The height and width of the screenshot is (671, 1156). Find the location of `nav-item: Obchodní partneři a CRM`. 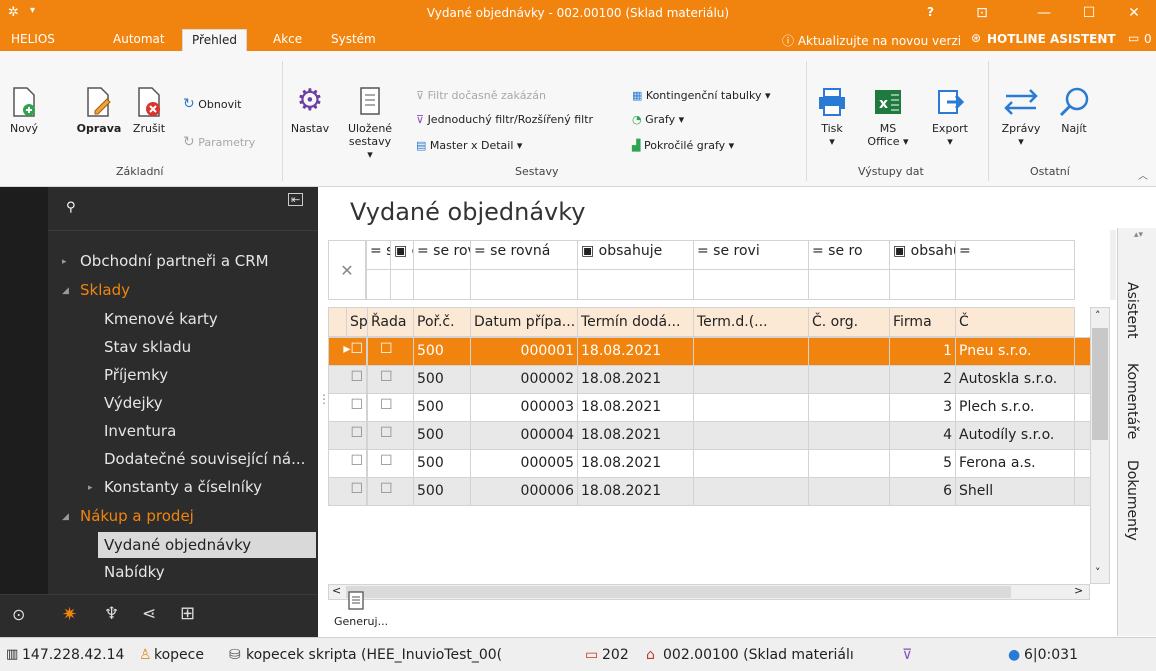

nav-item: Obchodní partneři a CRM is located at coordinates (174, 261).